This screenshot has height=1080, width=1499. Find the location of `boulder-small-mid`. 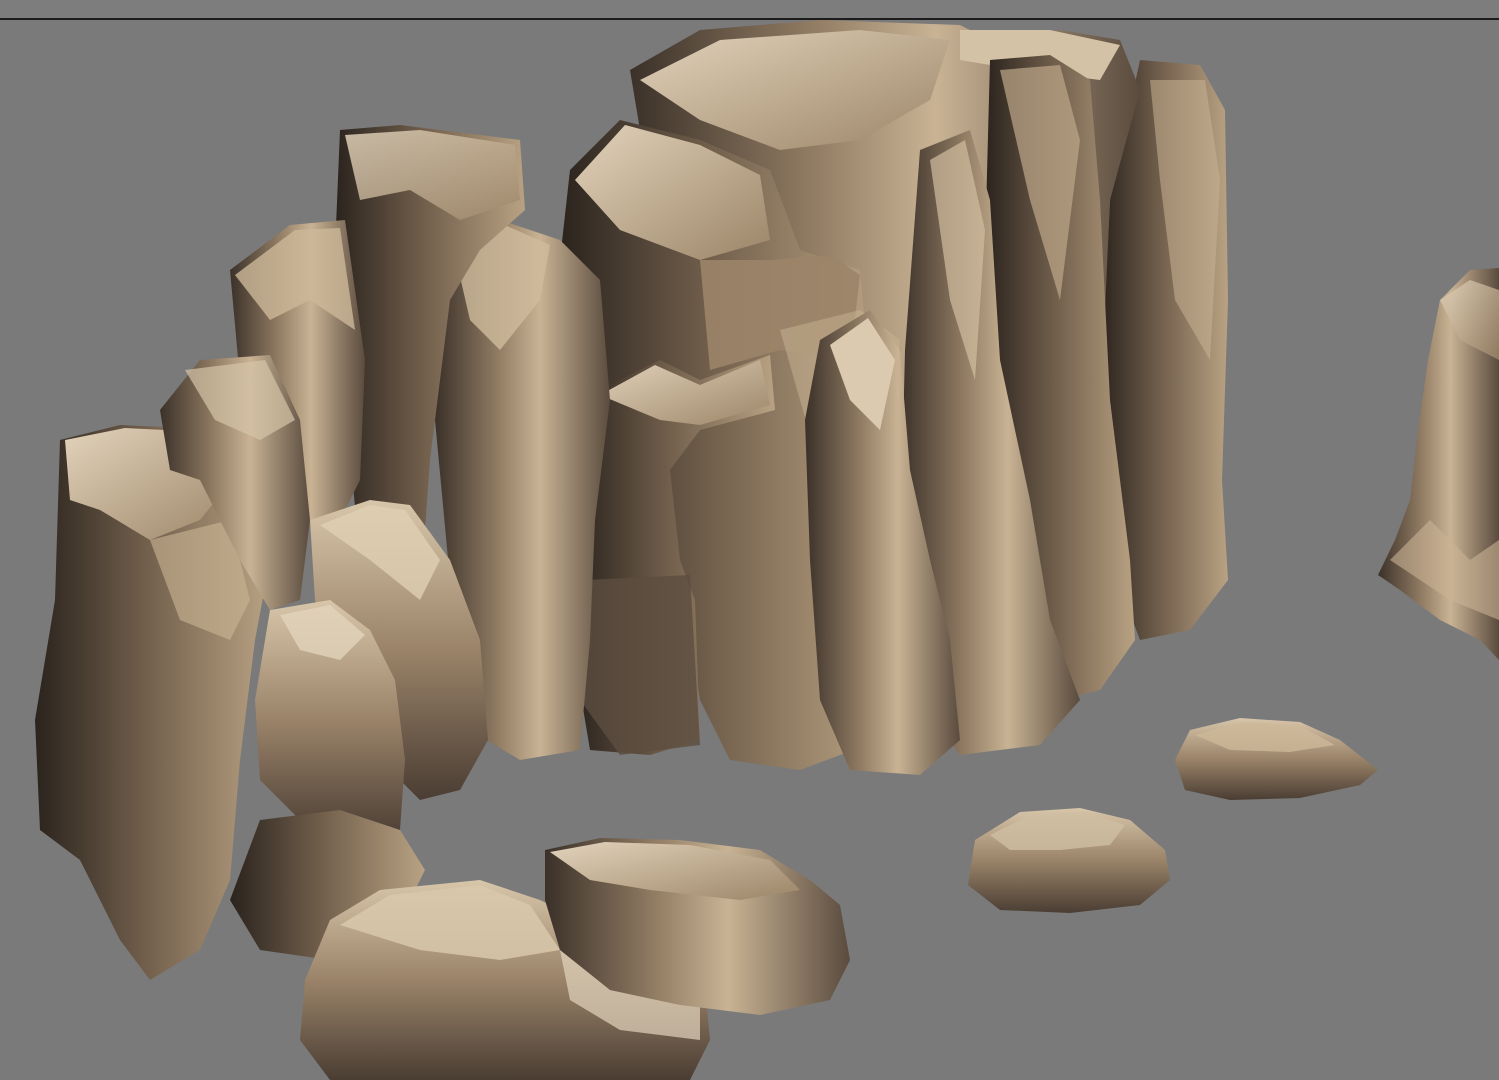

boulder-small-mid is located at coordinates (1069, 860).